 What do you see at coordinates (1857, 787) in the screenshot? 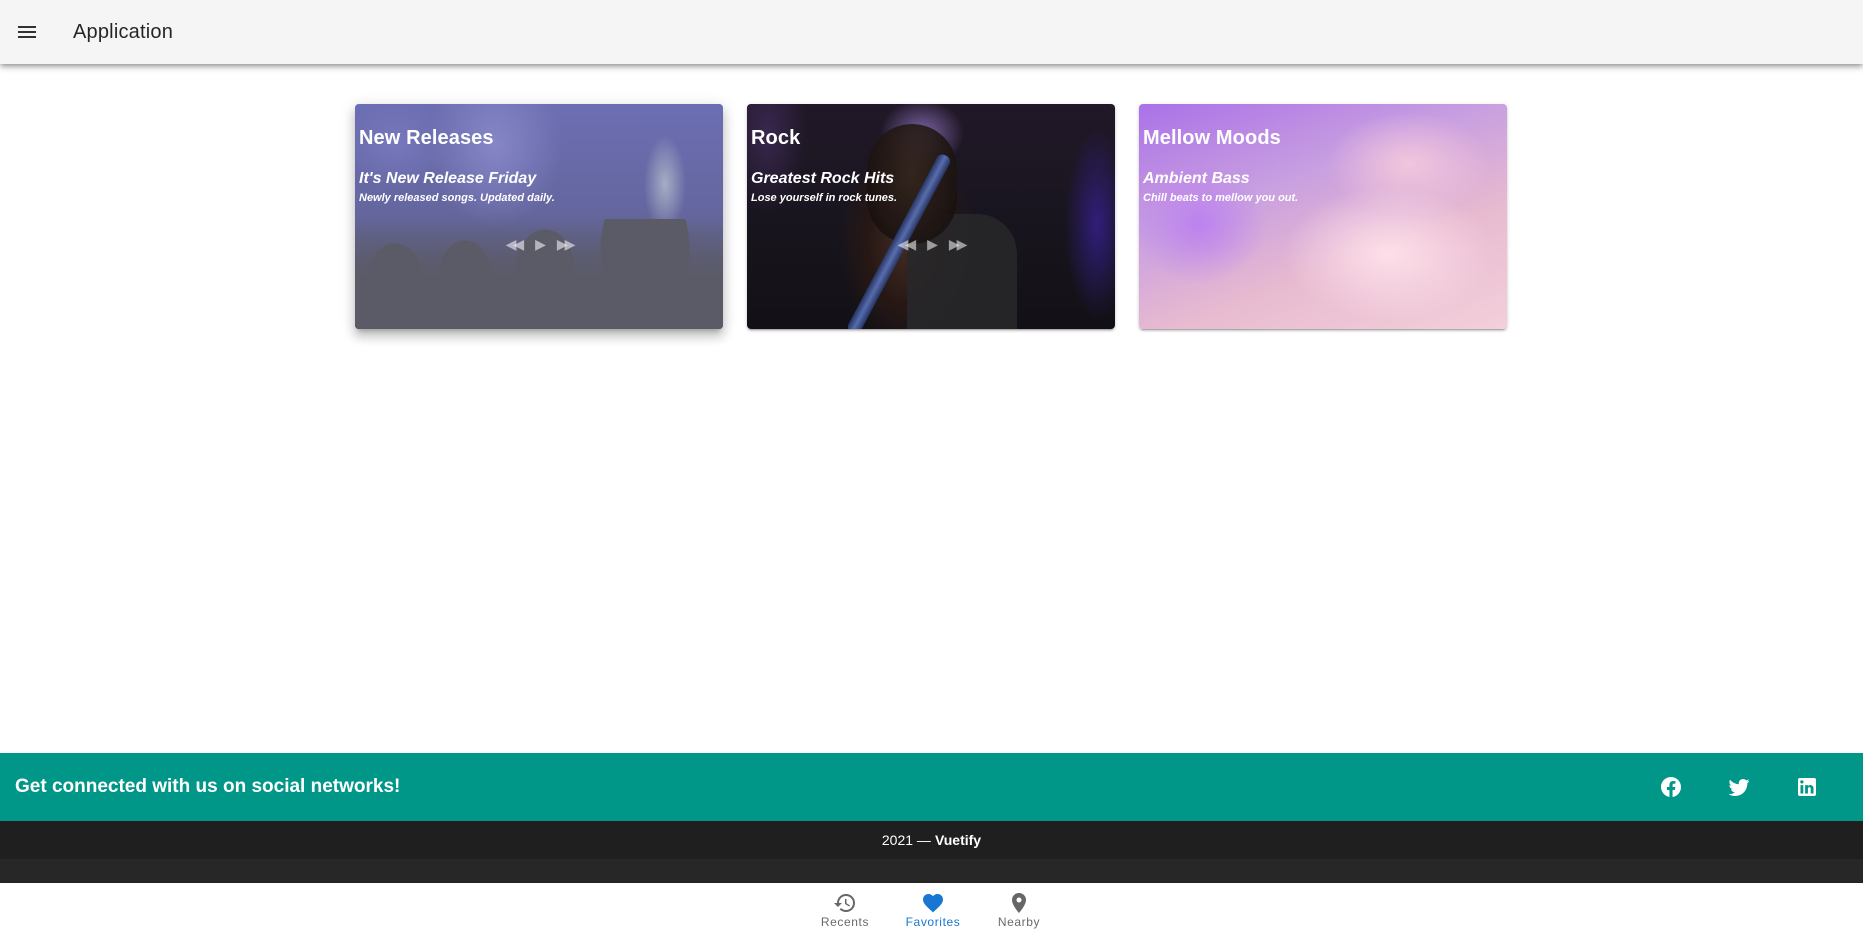
I see `instagram-button` at bounding box center [1857, 787].